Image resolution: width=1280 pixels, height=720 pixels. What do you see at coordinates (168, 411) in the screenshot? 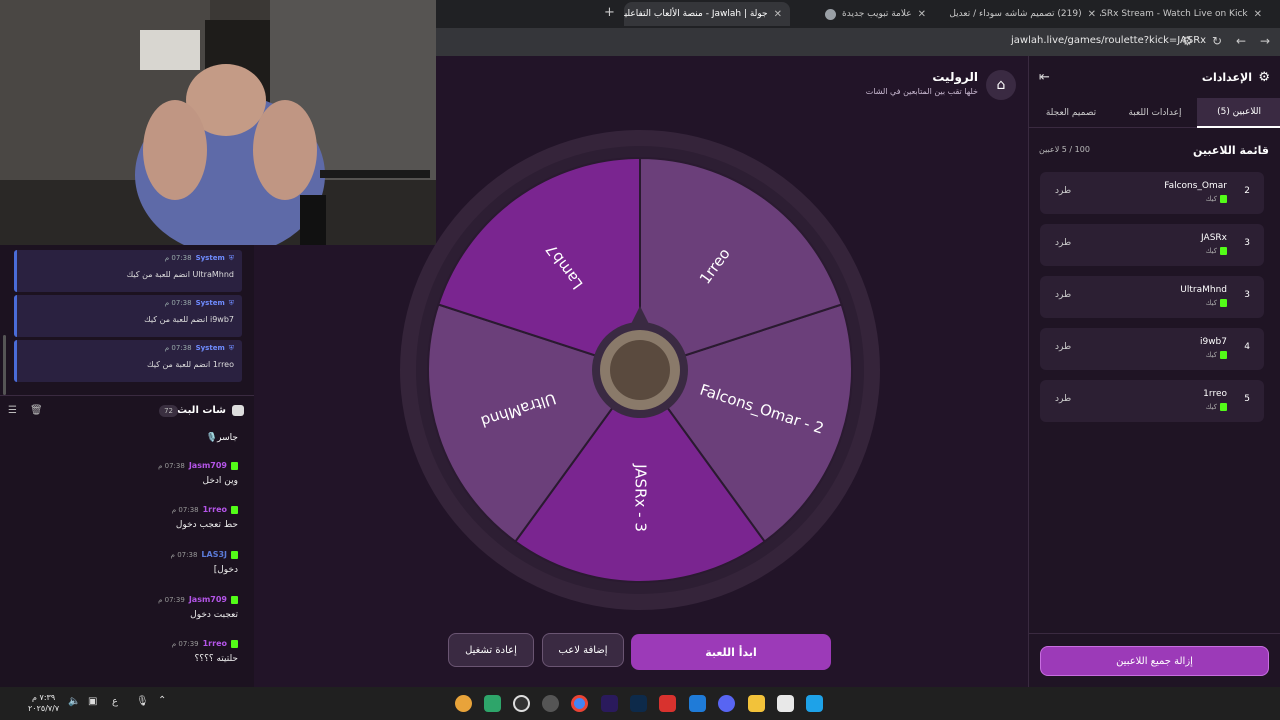
I see `chat-count-badge: 72` at bounding box center [168, 411].